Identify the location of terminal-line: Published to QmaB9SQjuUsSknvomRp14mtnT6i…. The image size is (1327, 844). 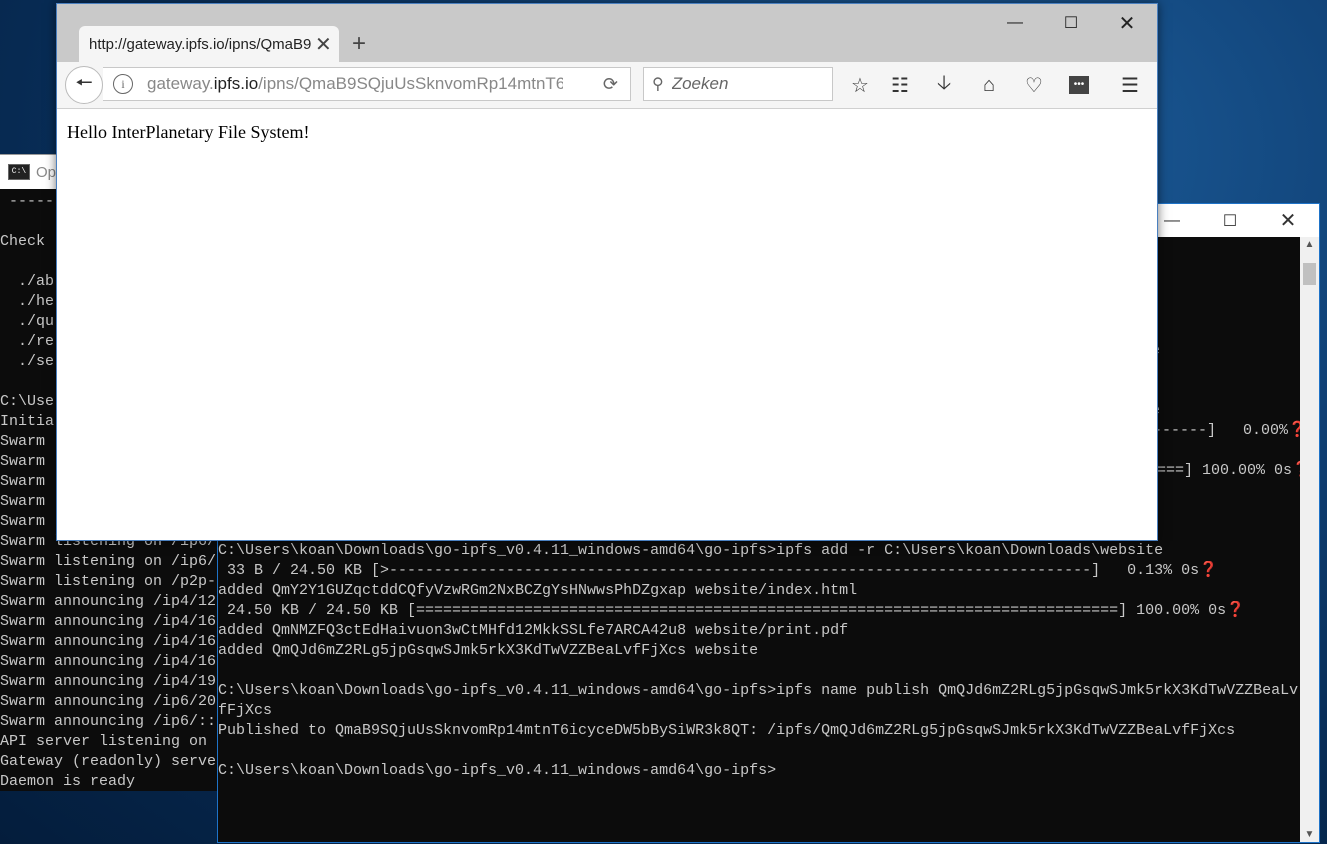
(727, 730).